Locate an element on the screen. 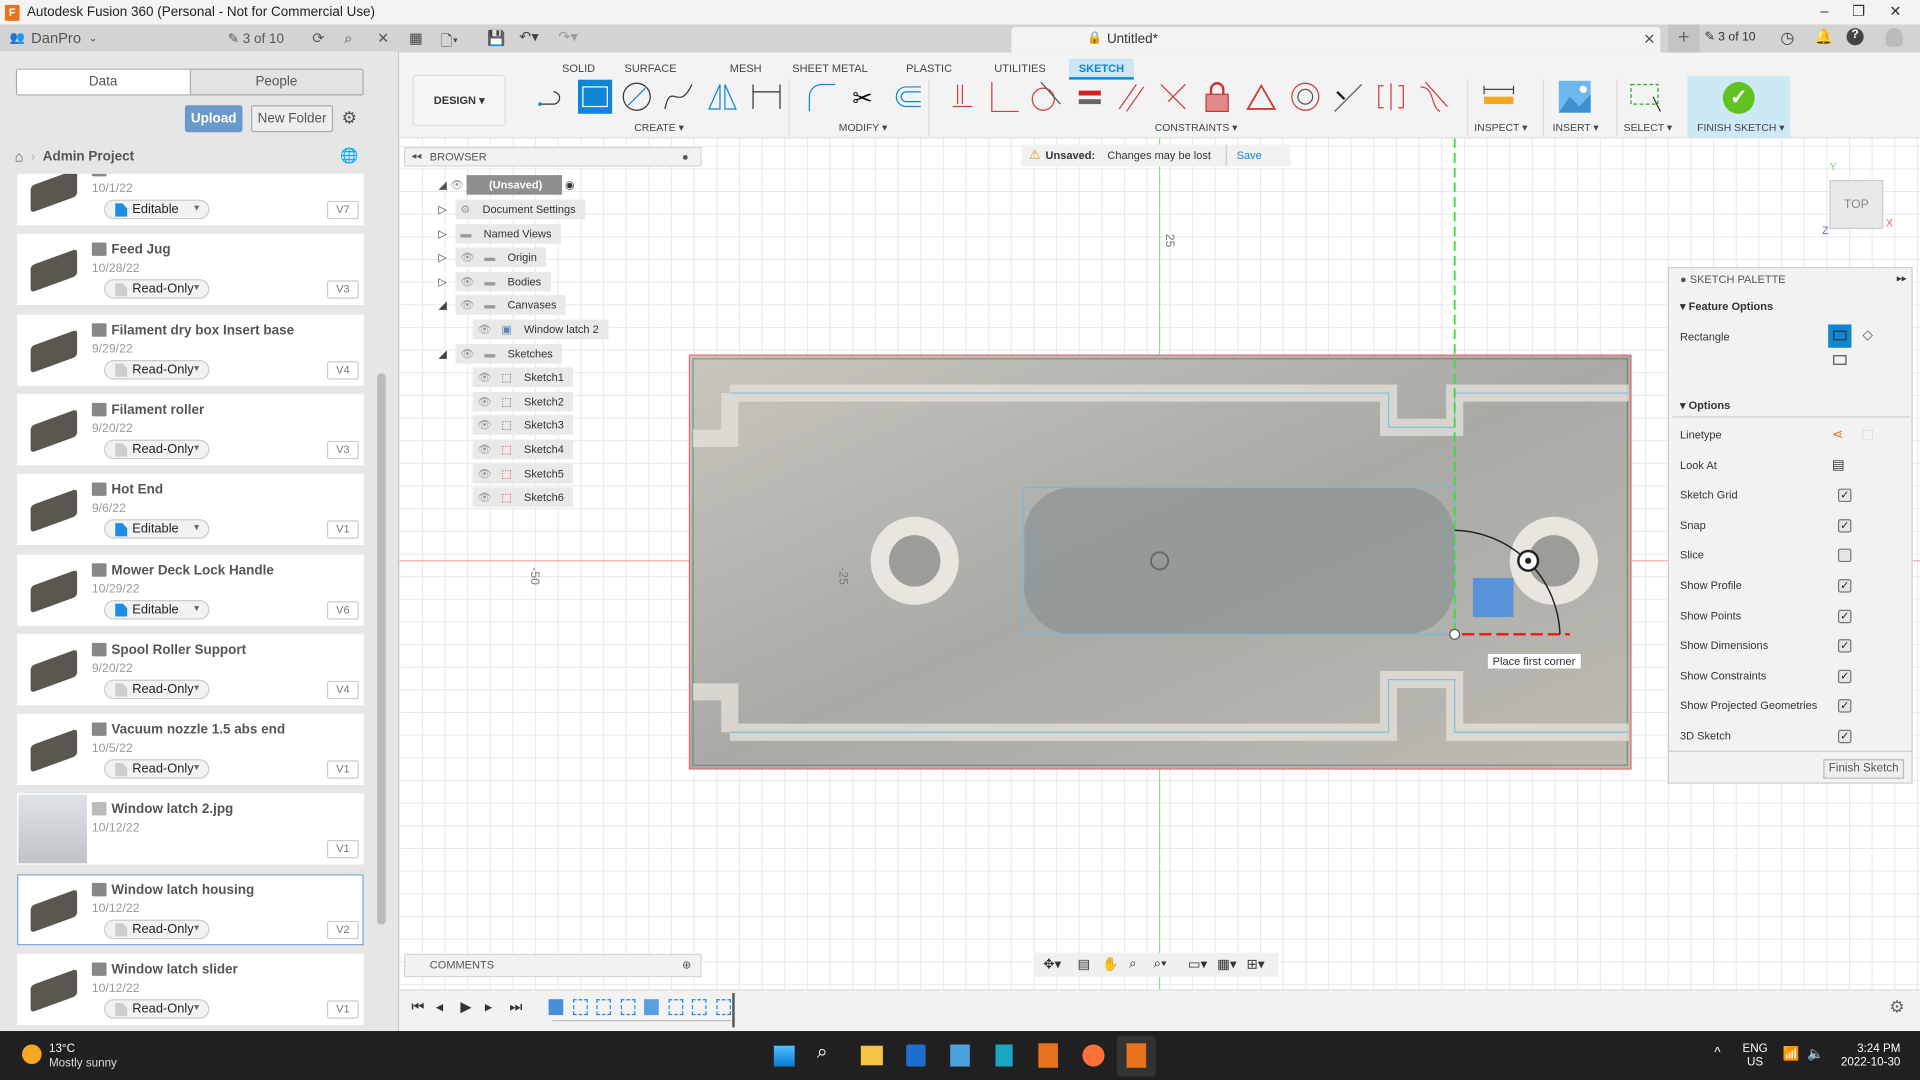 The height and width of the screenshot is (1080, 1920). show-dimensions-checkbox: ✓ is located at coordinates (1844, 646).